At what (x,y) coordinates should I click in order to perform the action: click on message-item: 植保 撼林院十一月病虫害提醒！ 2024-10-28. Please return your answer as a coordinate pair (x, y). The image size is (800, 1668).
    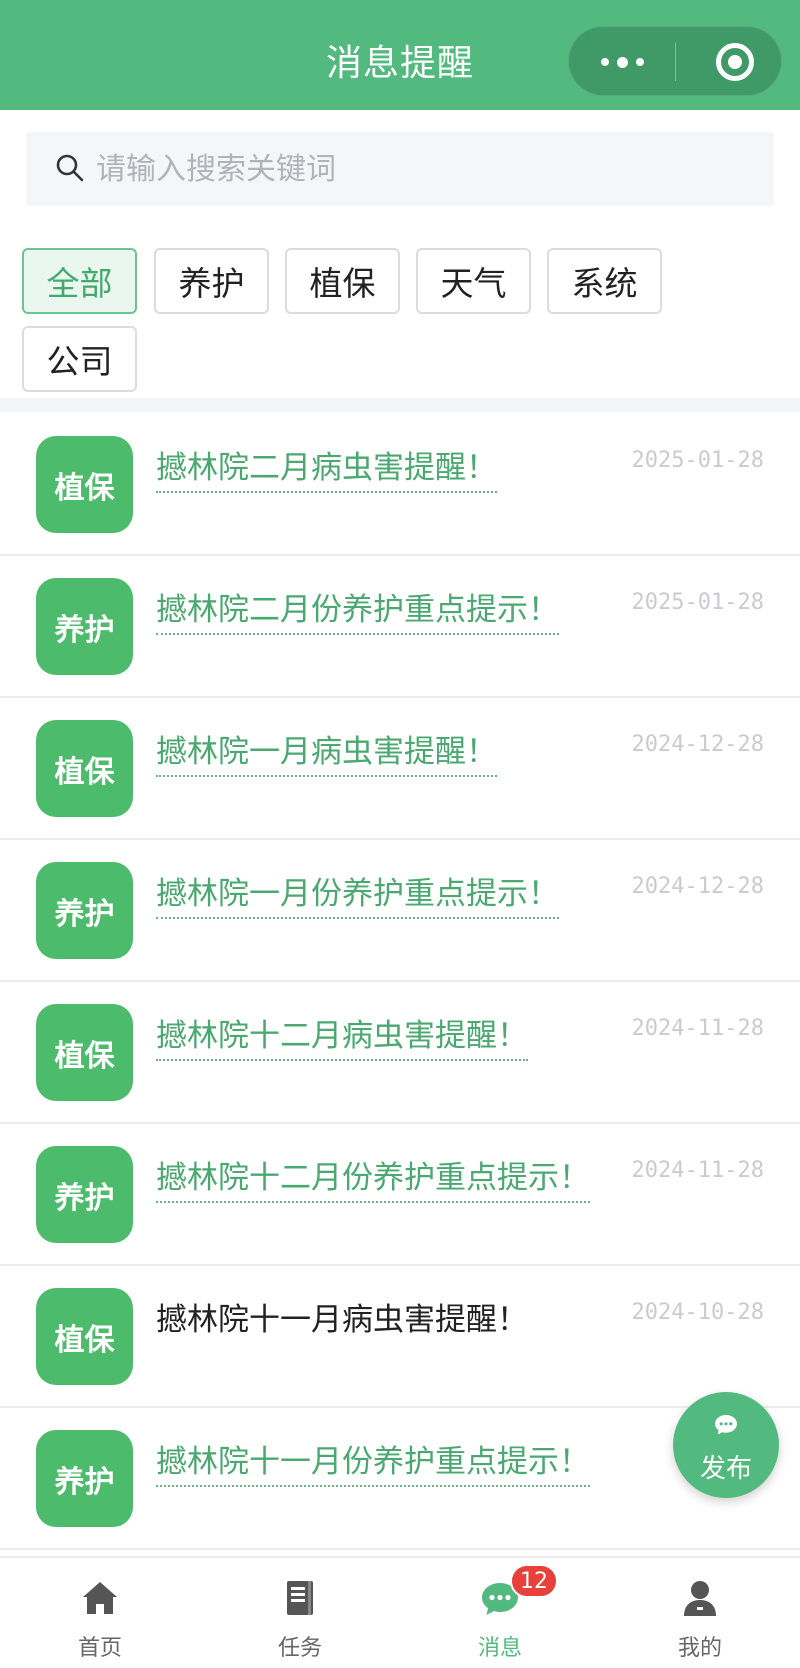
    Looking at the image, I should click on (400, 1337).